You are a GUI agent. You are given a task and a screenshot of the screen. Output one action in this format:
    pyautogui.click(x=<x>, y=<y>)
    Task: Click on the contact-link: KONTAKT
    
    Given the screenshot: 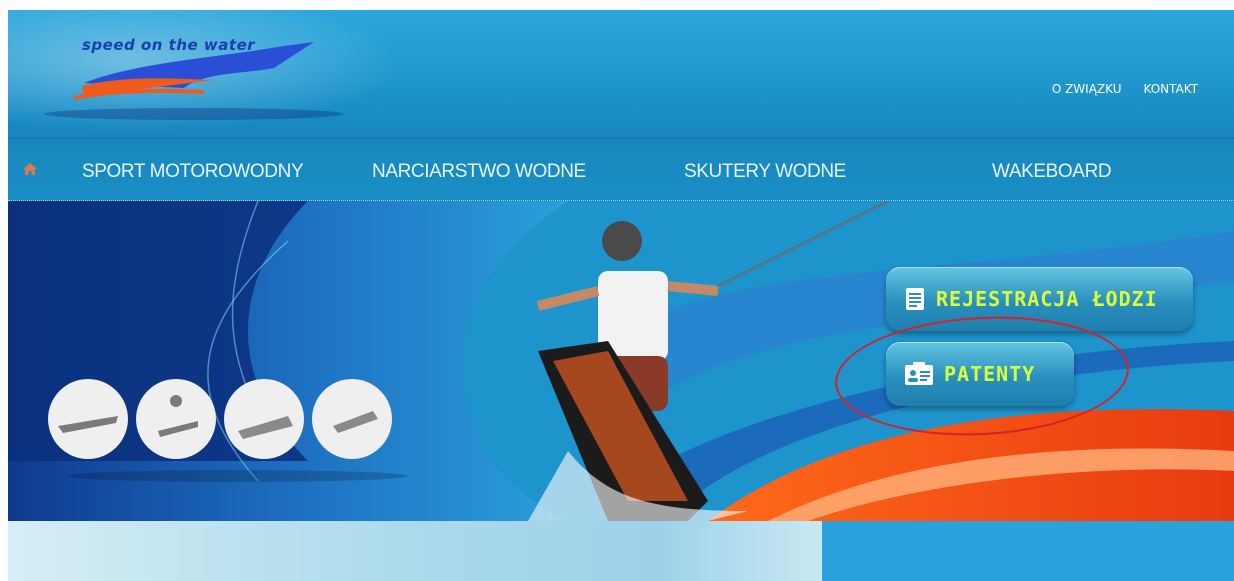 What is the action you would take?
    pyautogui.click(x=1170, y=89)
    